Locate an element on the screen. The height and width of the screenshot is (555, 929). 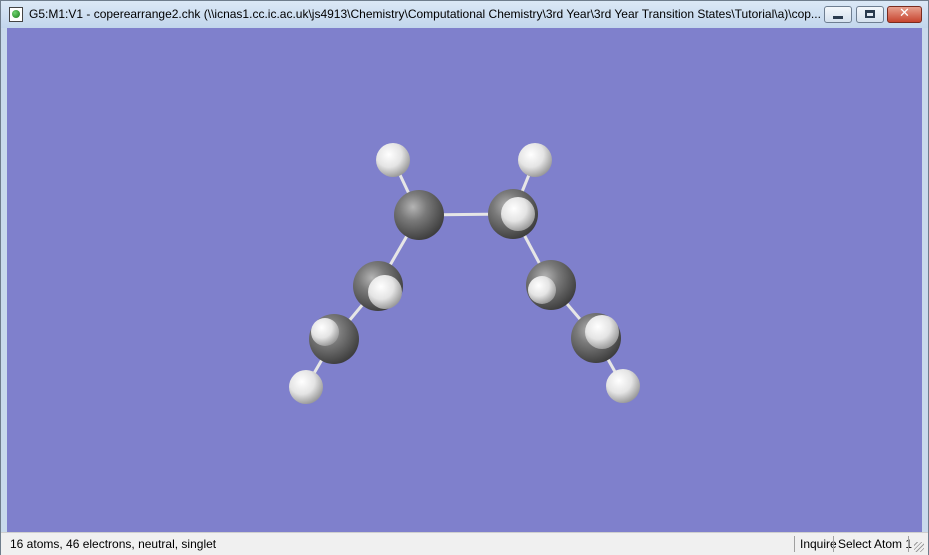
maximize-button is located at coordinates (870, 14).